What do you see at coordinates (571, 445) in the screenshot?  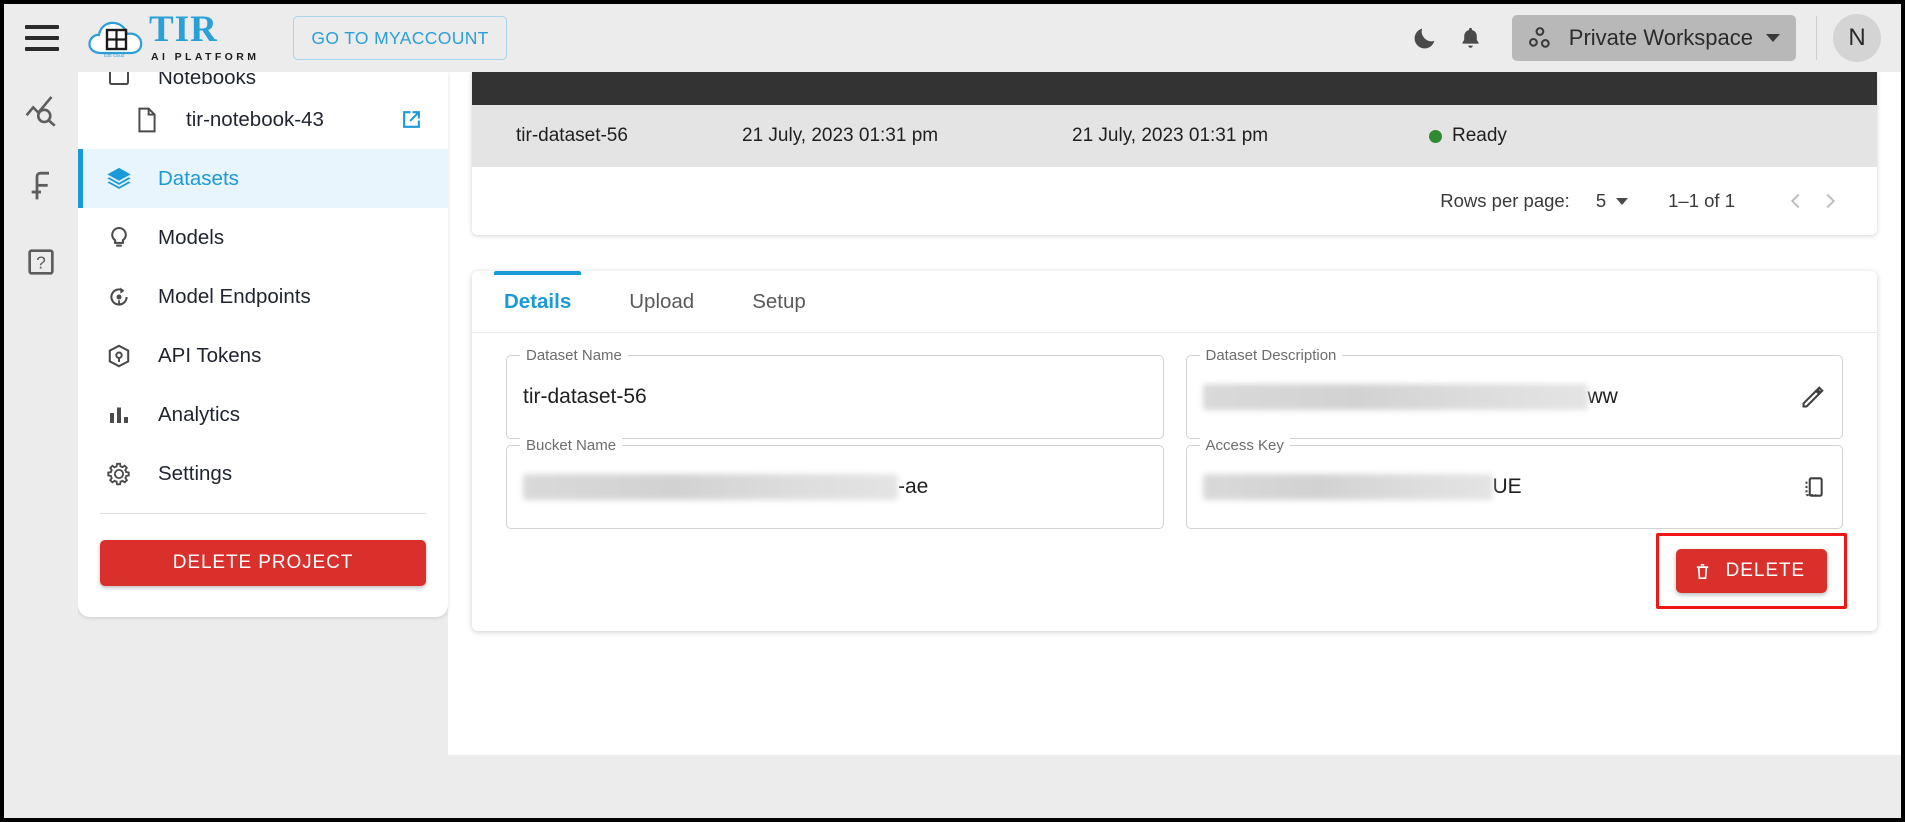 I see `bucket-name-label: Bucket Name` at bounding box center [571, 445].